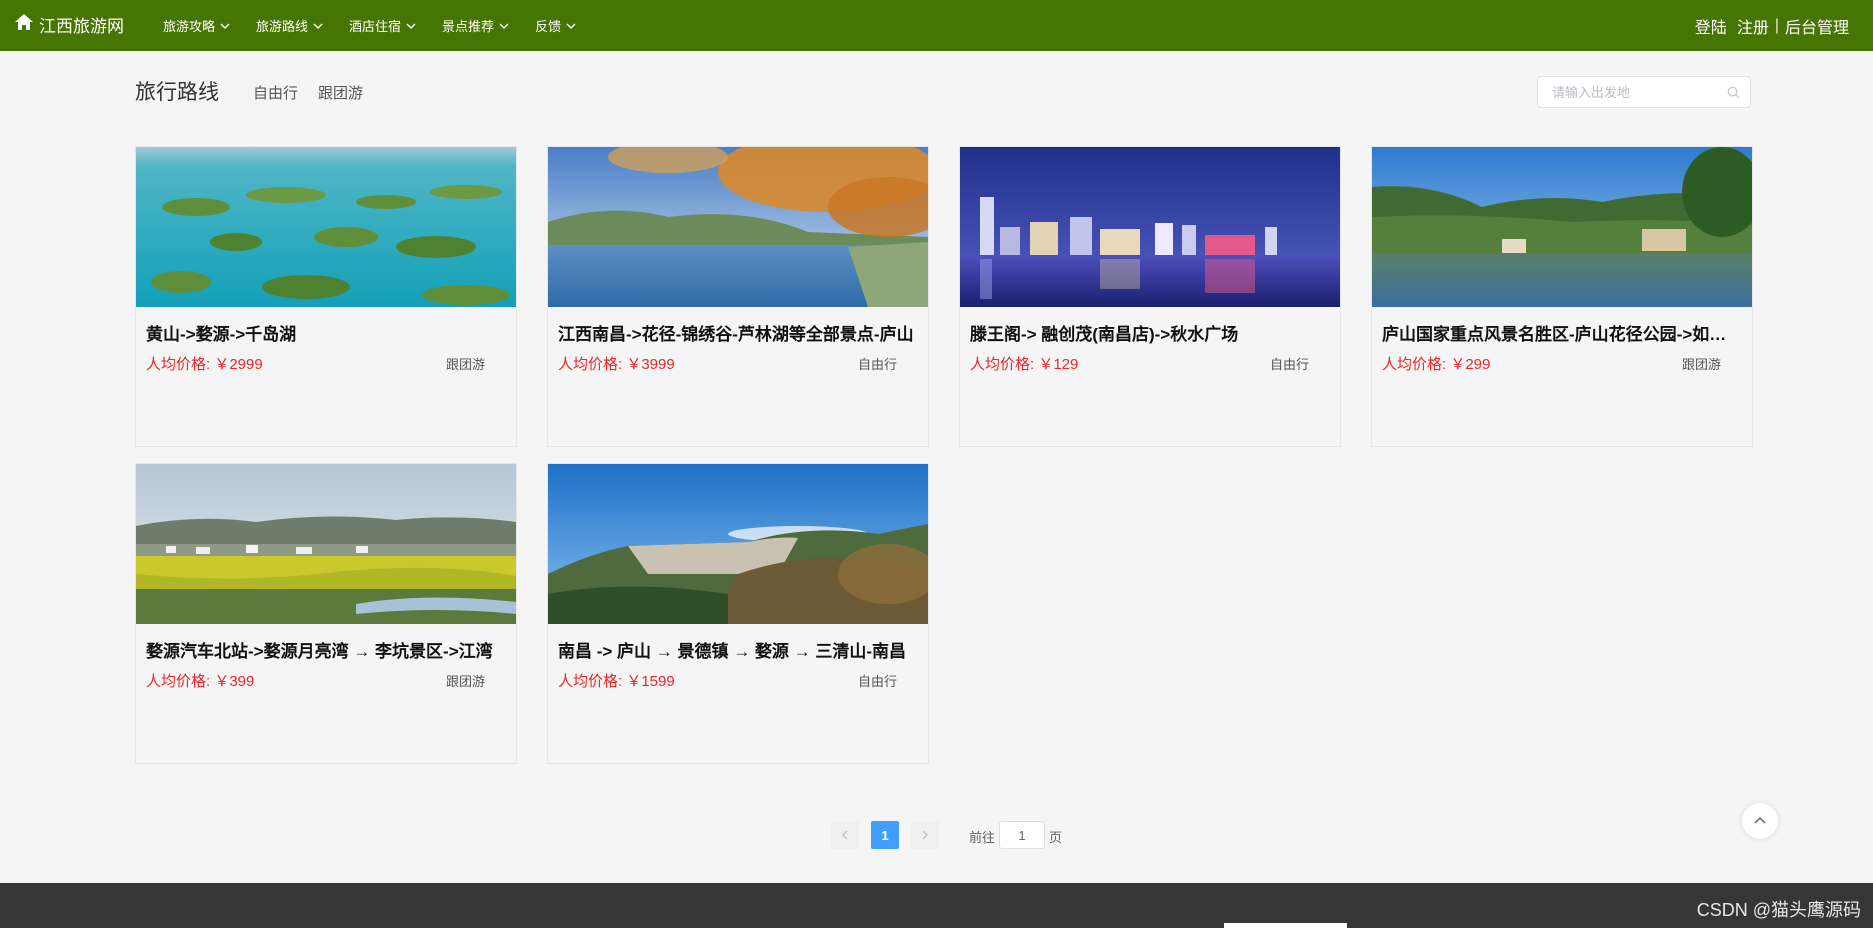 The width and height of the screenshot is (1873, 928). I want to click on next-page-button, so click(925, 835).